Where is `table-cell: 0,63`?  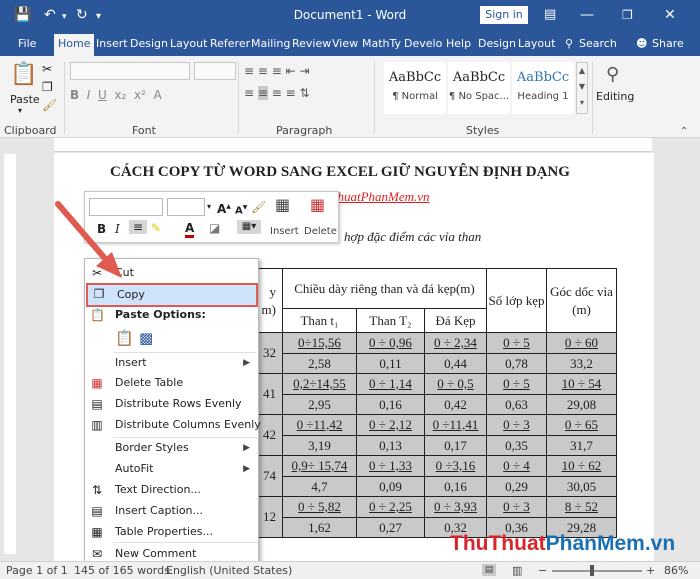 table-cell: 0,63 is located at coordinates (516, 404).